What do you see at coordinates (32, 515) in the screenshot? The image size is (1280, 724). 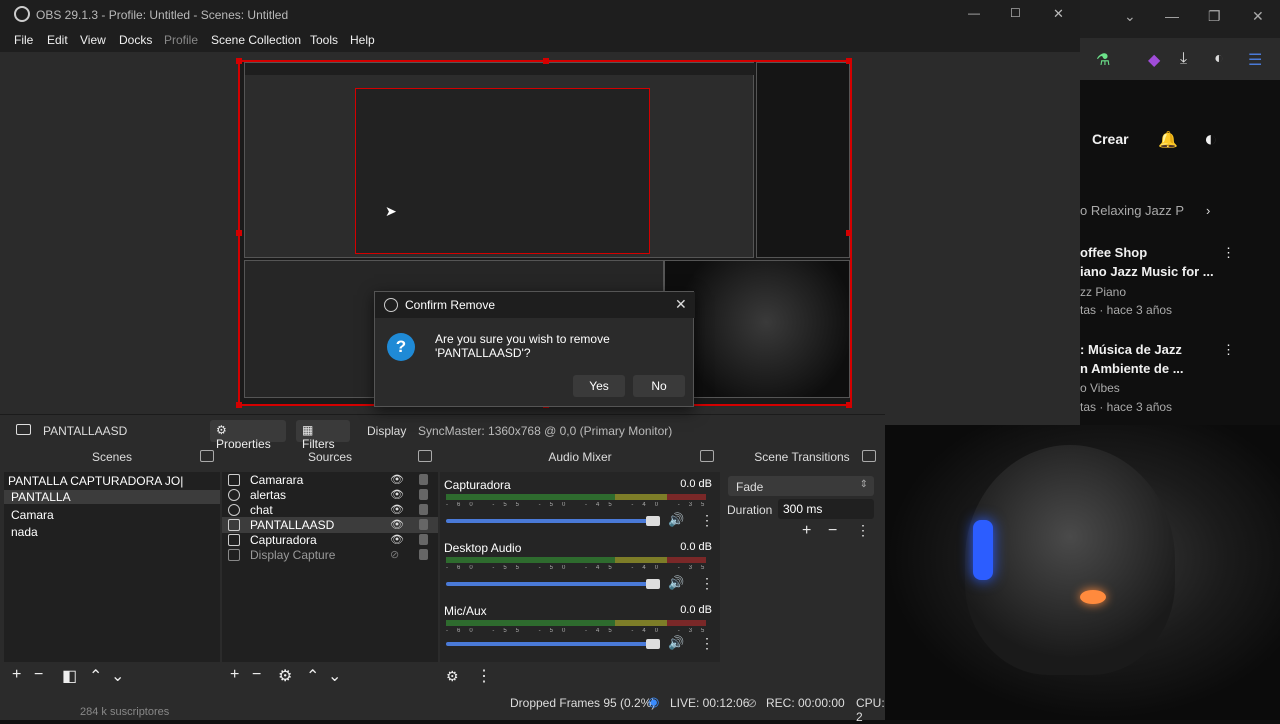 I see `scene-item: Camara` at bounding box center [32, 515].